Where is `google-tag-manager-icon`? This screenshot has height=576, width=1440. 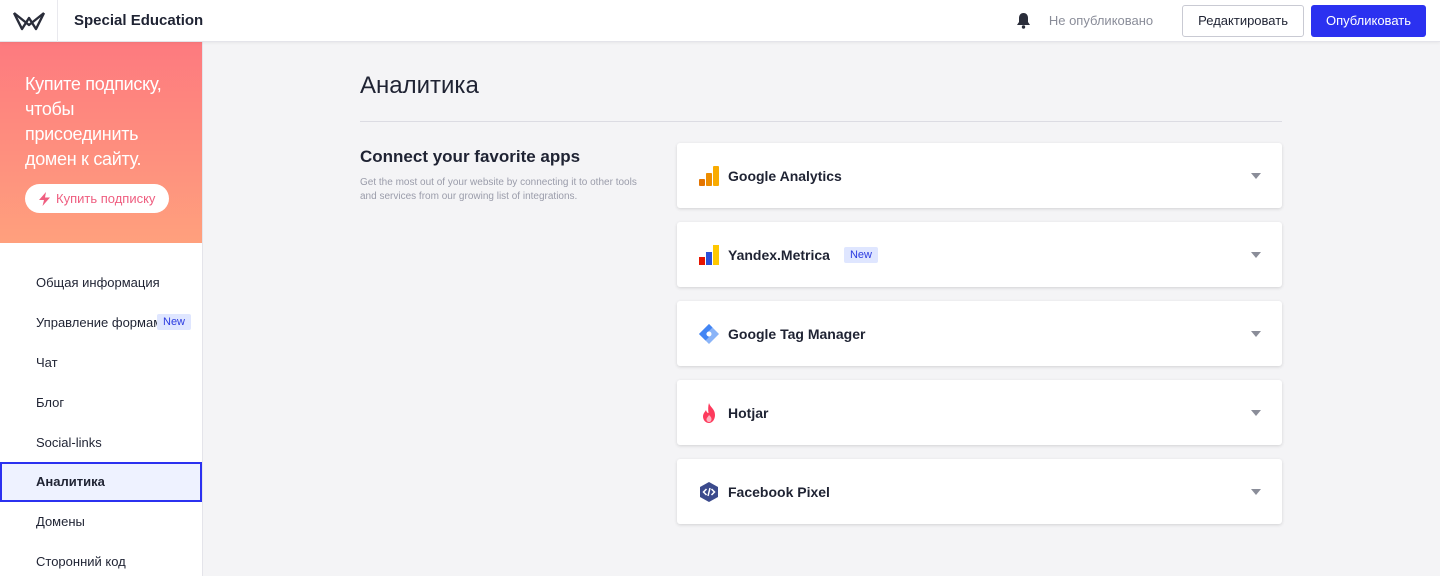 google-tag-manager-icon is located at coordinates (709, 334).